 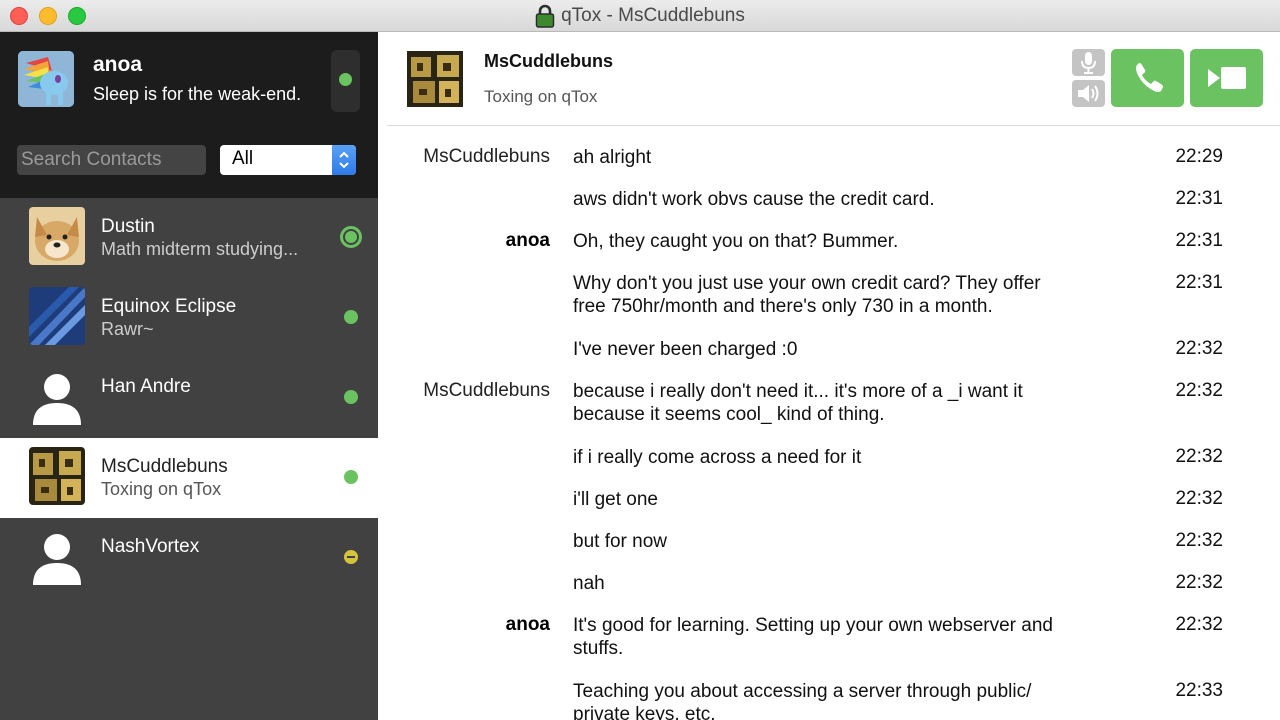 What do you see at coordinates (169, 306) in the screenshot?
I see `contact-name: Equinox Eclipse` at bounding box center [169, 306].